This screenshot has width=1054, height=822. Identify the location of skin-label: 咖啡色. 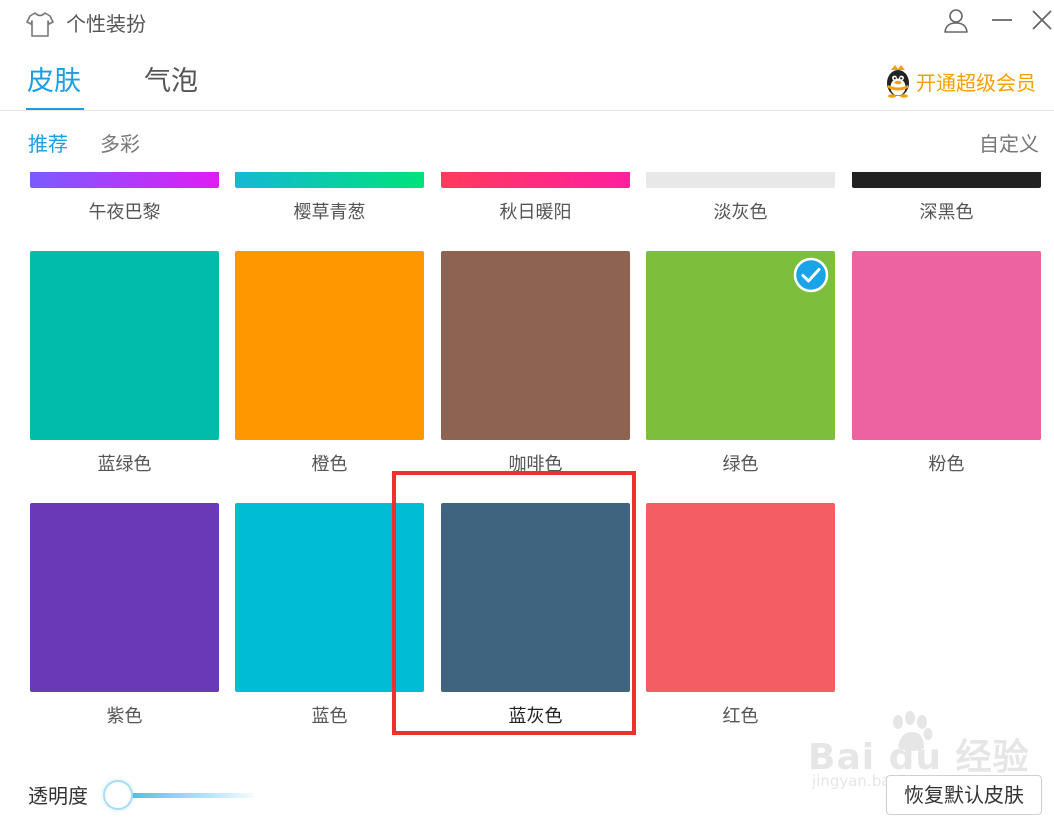
(535, 464).